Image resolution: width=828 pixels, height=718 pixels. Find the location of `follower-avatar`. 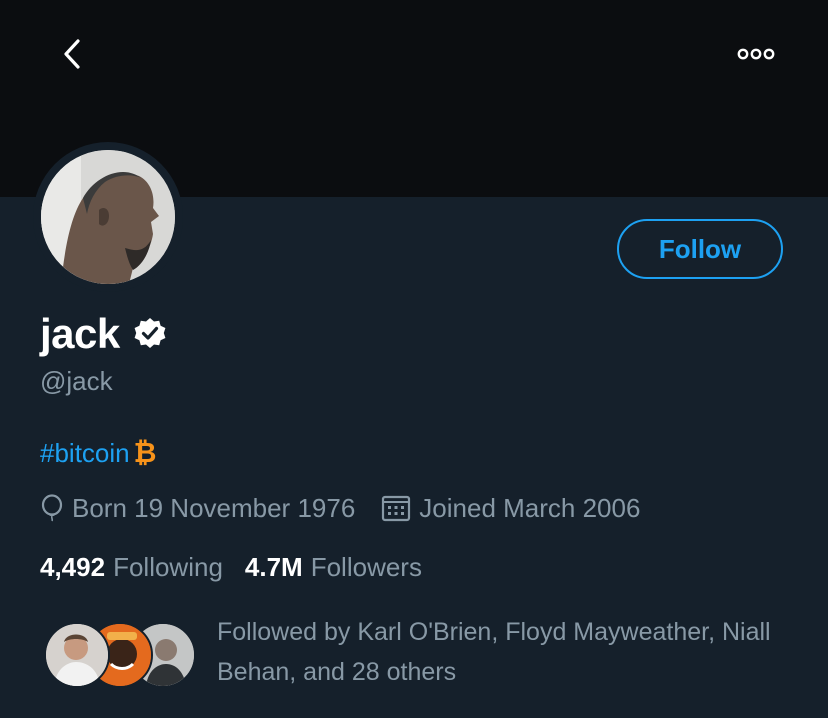

follower-avatar is located at coordinates (77, 655).